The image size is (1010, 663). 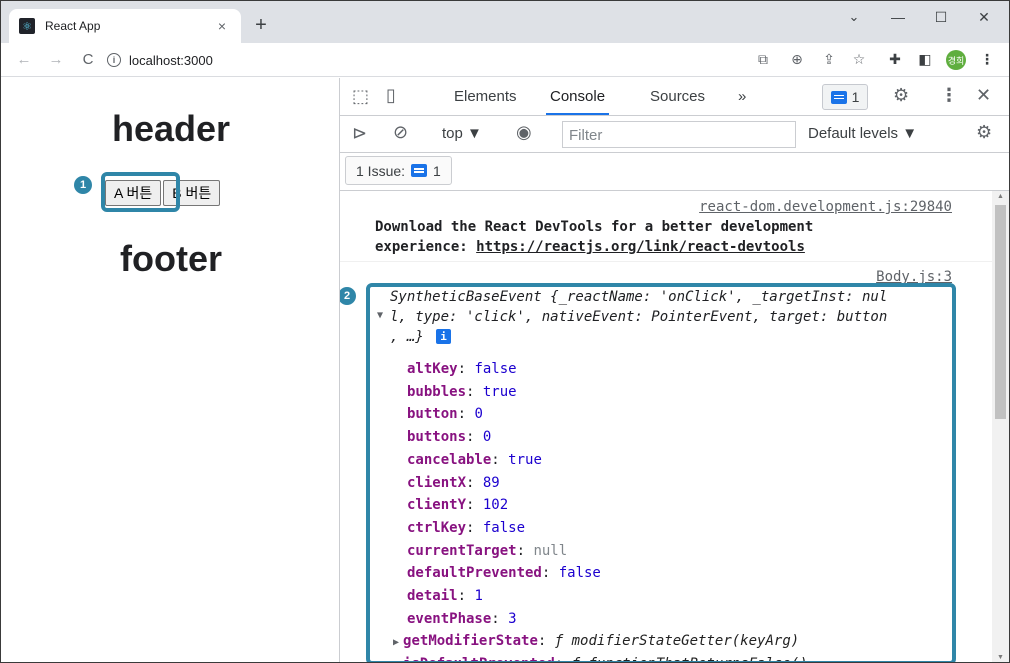 What do you see at coordinates (419, 170) in the screenshot?
I see `issue-message-icon` at bounding box center [419, 170].